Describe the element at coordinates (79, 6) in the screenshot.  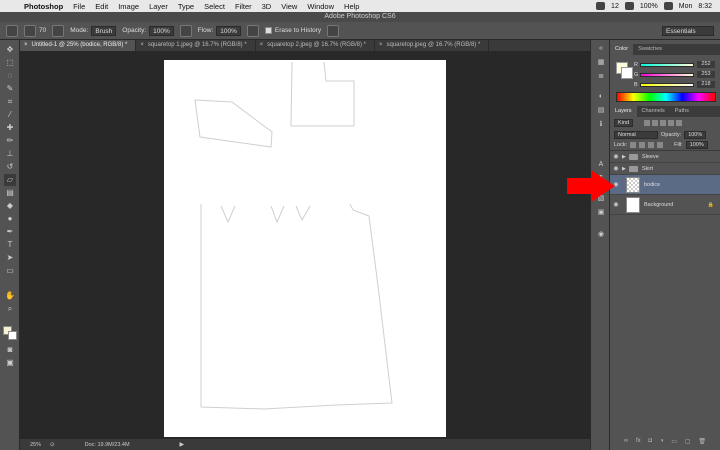
I see `menu-file: File` at that location.